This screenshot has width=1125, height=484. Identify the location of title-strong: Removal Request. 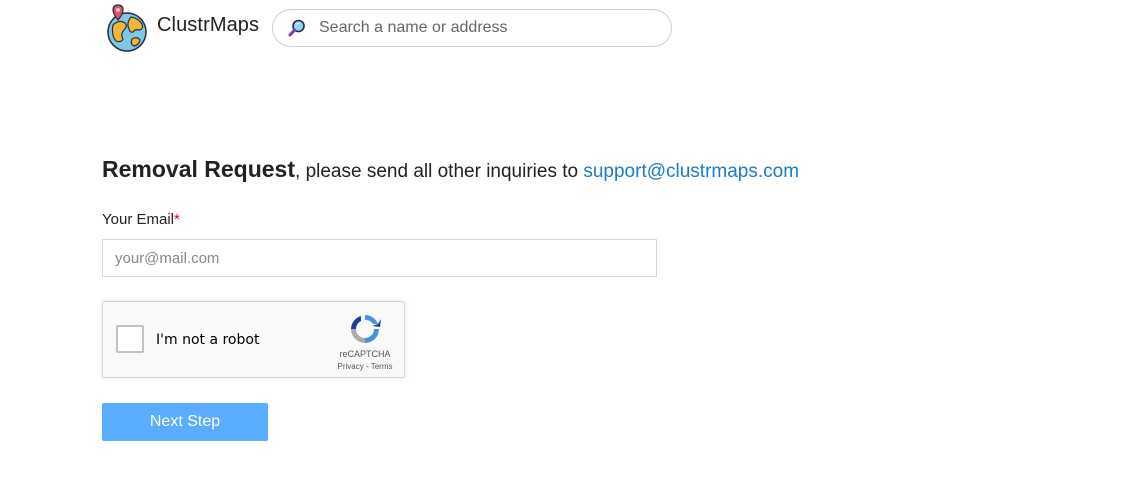
(199, 169).